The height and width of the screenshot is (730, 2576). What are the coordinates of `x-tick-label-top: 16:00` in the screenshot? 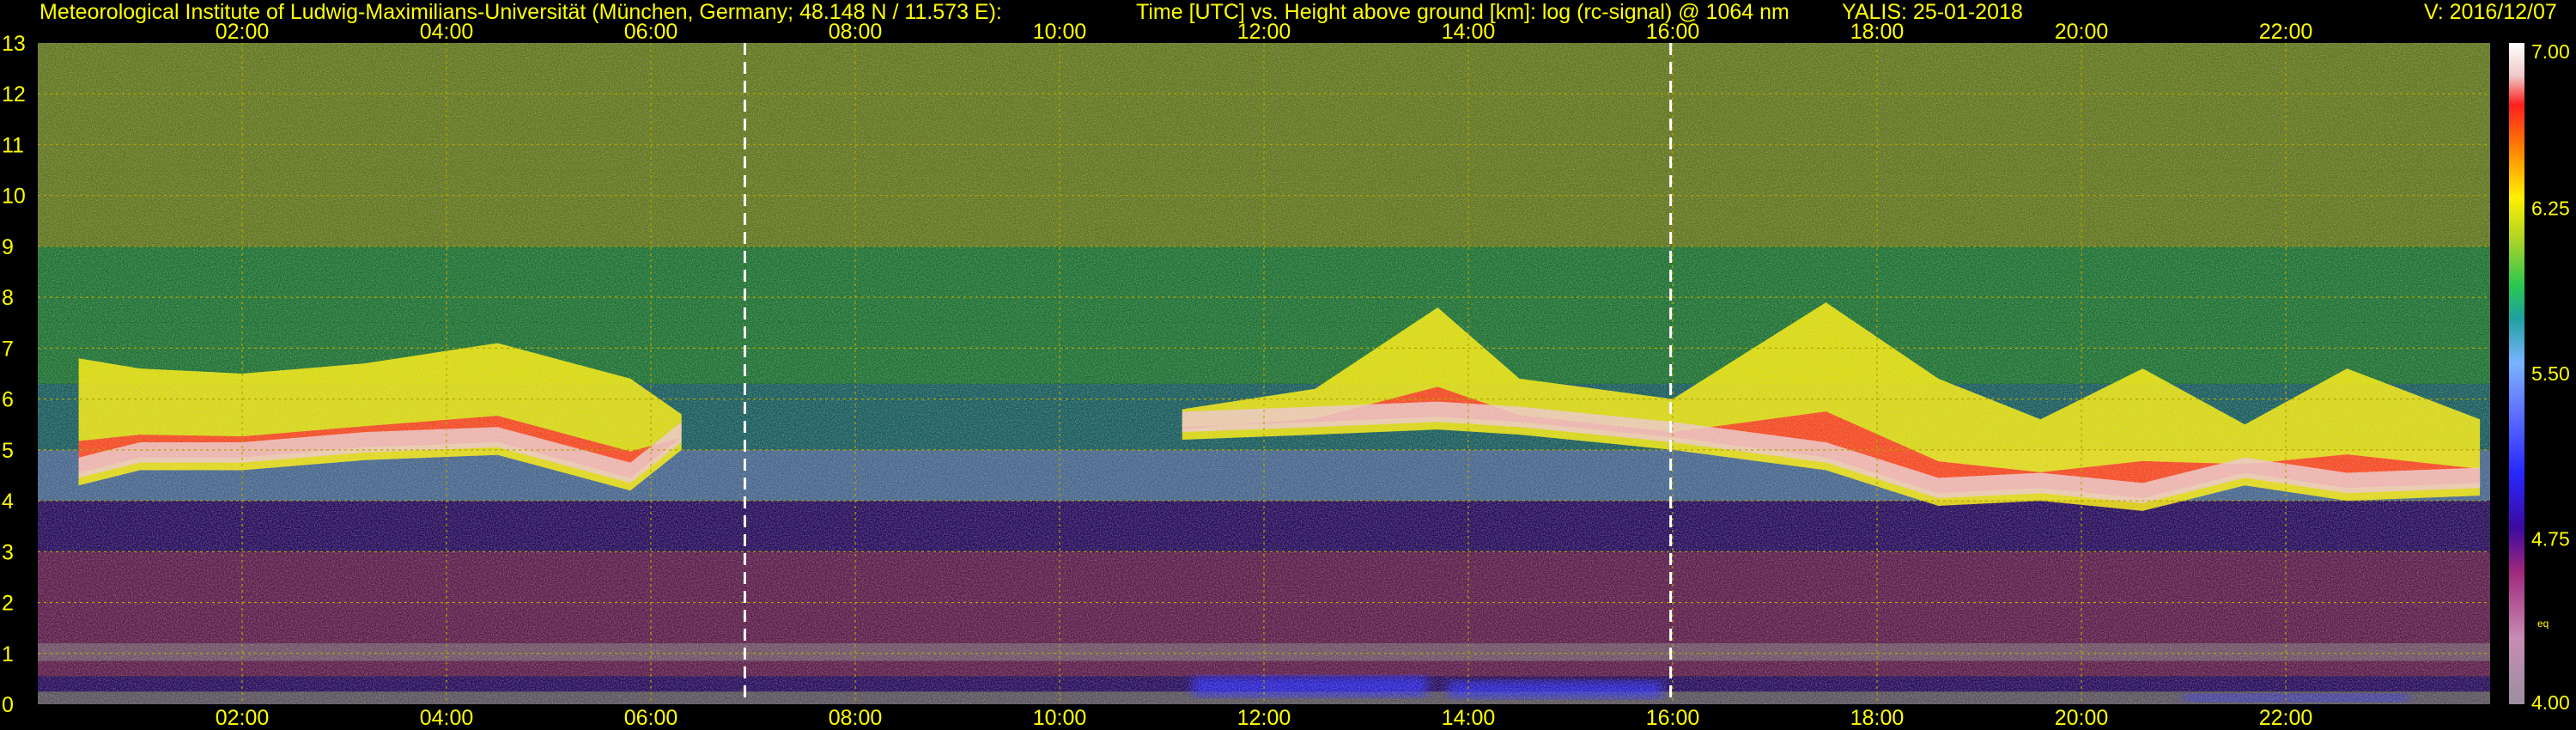 It's located at (1673, 32).